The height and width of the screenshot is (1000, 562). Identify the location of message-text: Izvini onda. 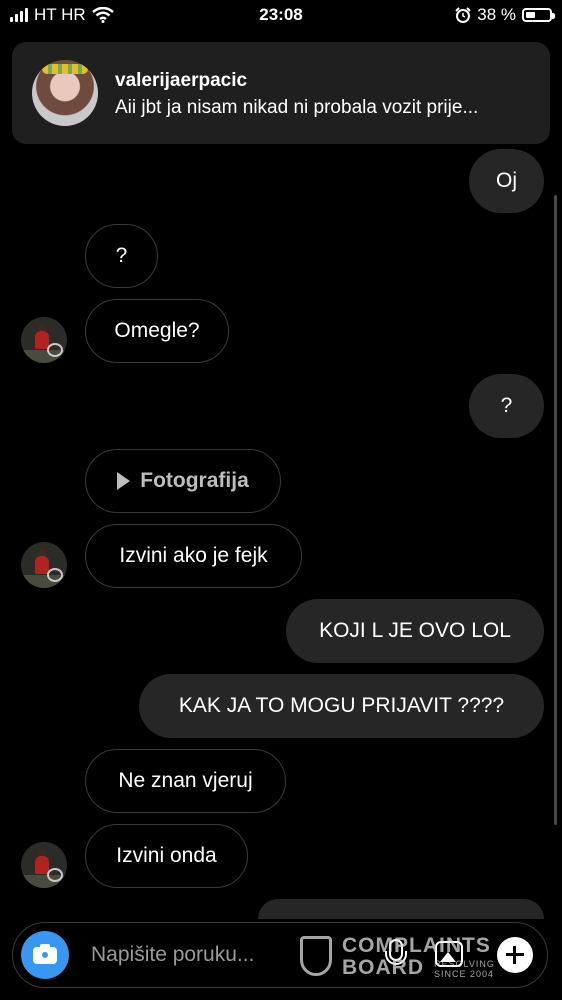
(166, 855).